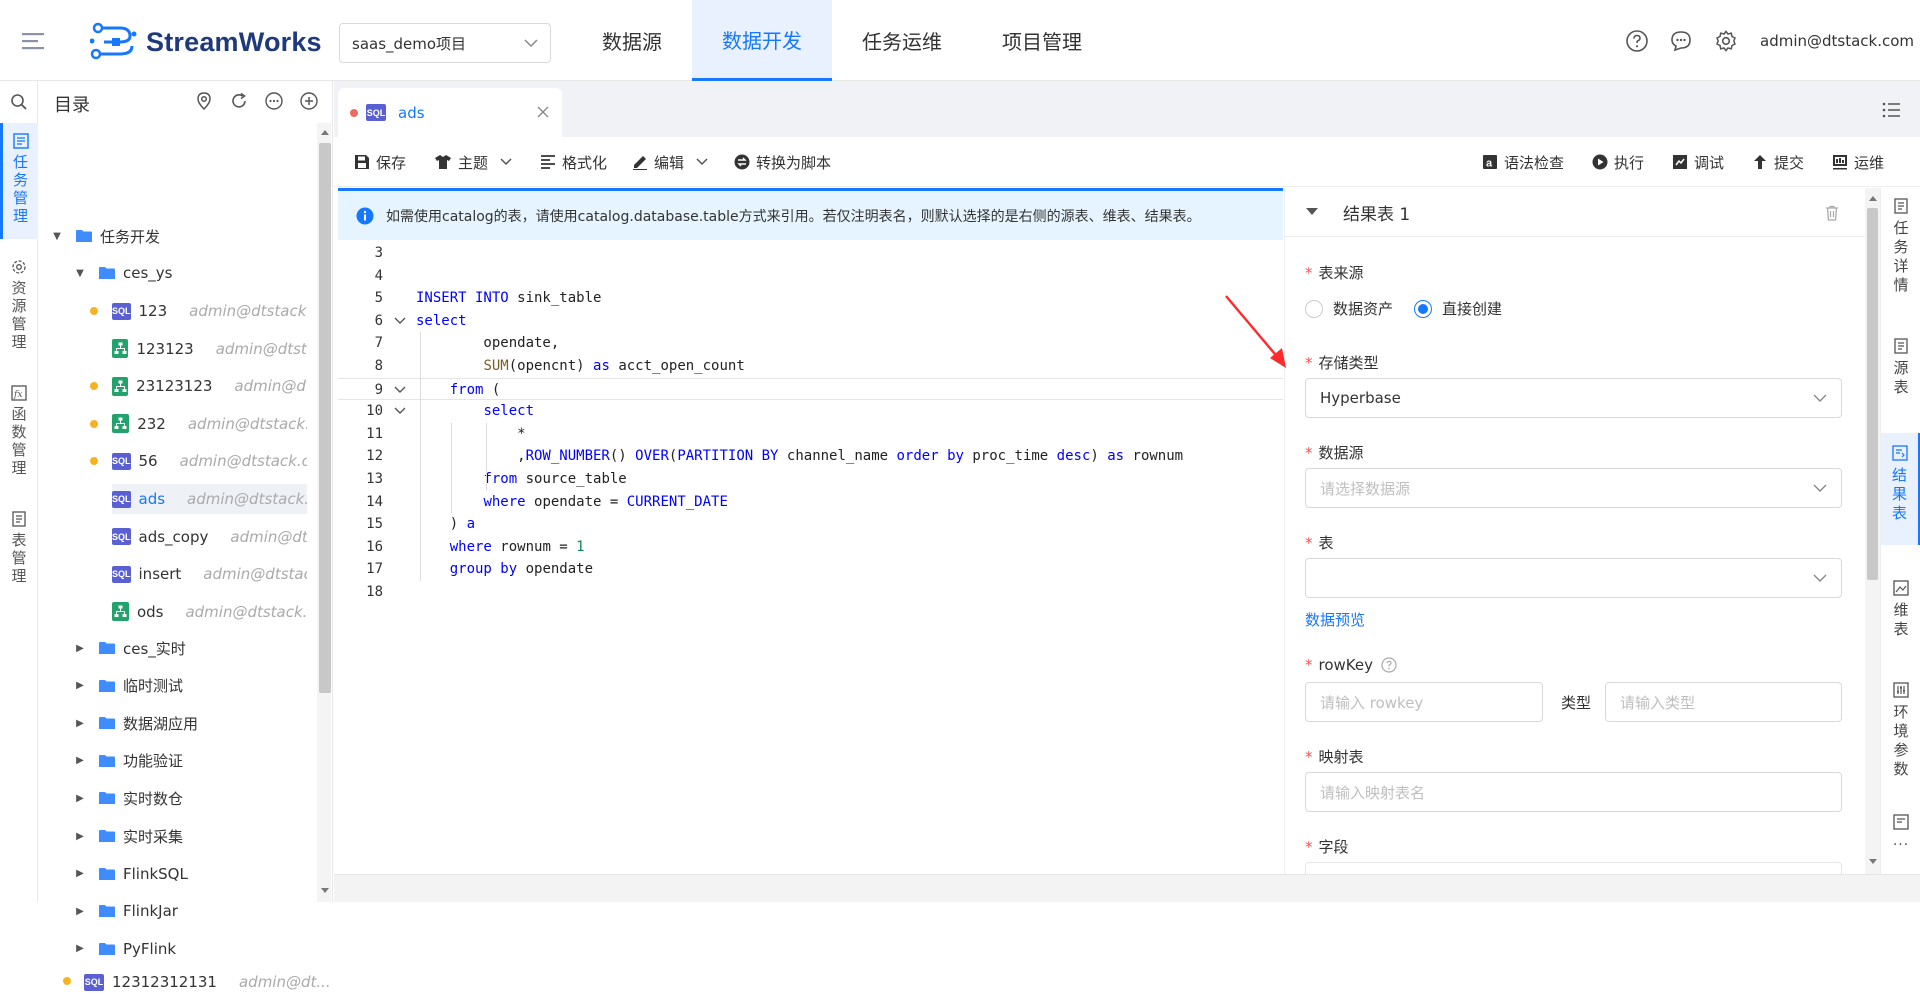  Describe the element at coordinates (810, 592) in the screenshot. I see `code-line: 18` at that location.